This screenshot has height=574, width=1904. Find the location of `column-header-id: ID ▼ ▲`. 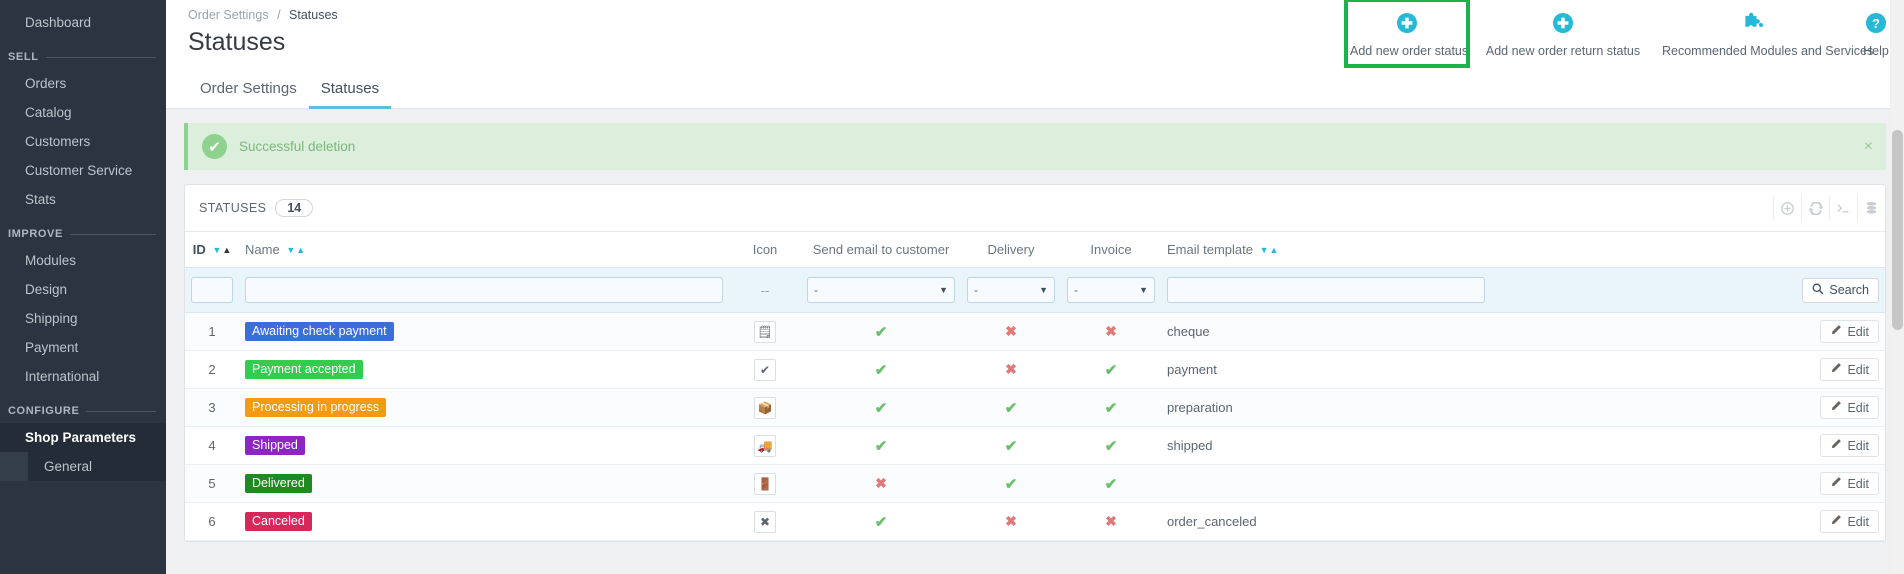

column-header-id: ID ▼ ▲ is located at coordinates (212, 250).